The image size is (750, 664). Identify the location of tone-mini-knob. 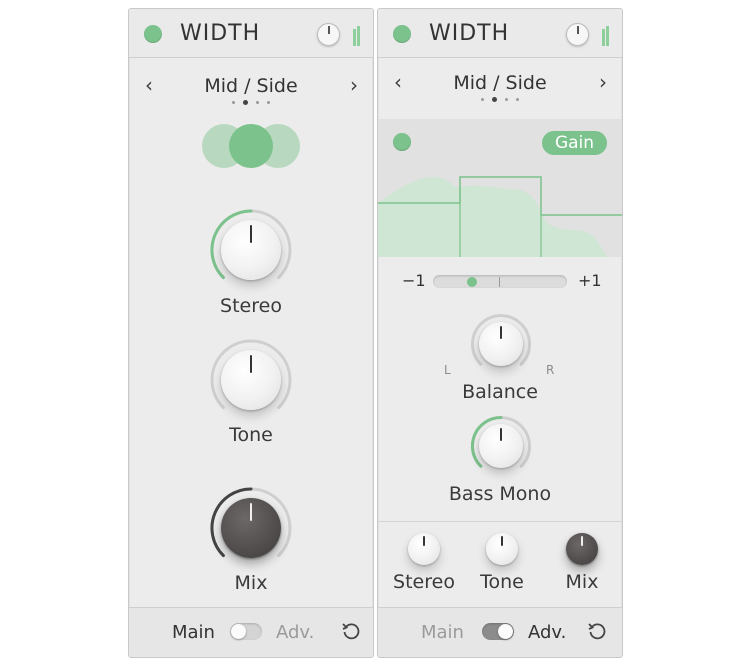
(502, 549).